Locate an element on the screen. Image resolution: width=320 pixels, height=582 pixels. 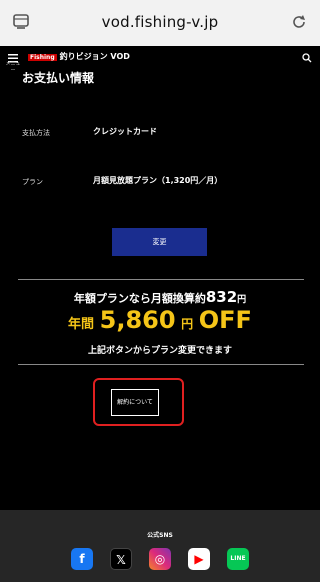
cancellation-info-button: 解約について is located at coordinates (135, 402).